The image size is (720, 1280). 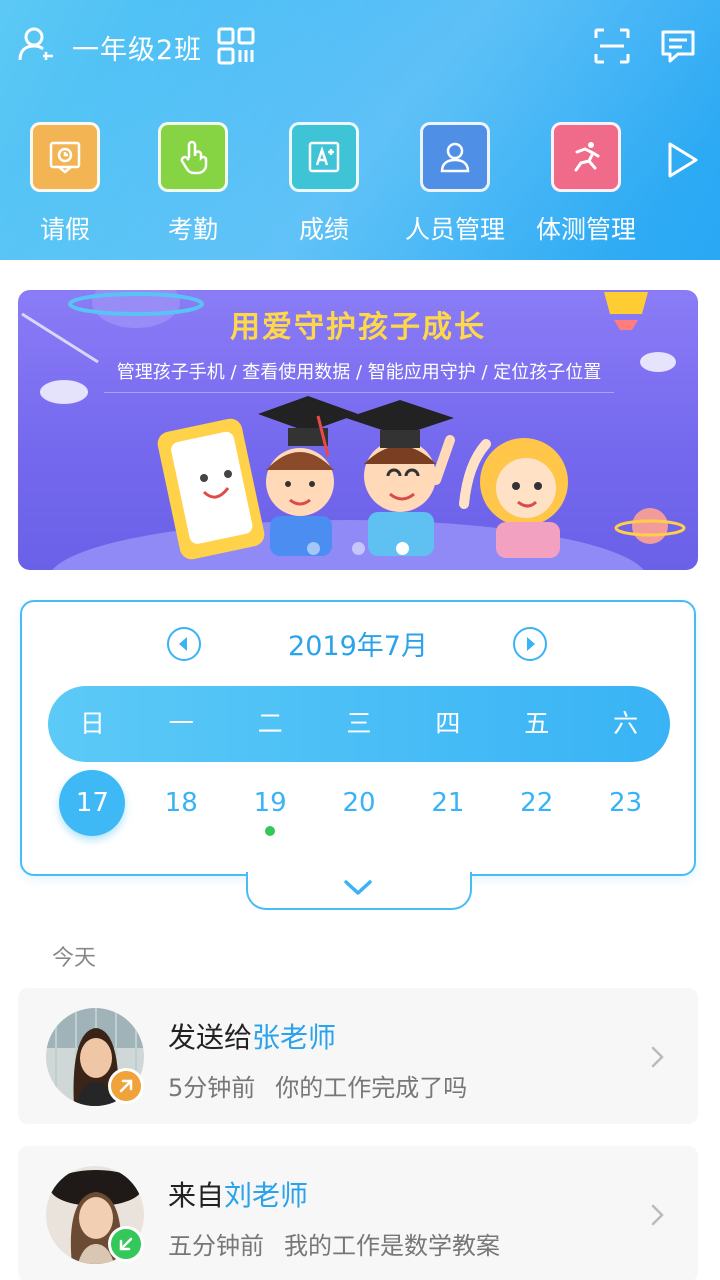 What do you see at coordinates (196, 1195) in the screenshot?
I see `message-direction: 来自` at bounding box center [196, 1195].